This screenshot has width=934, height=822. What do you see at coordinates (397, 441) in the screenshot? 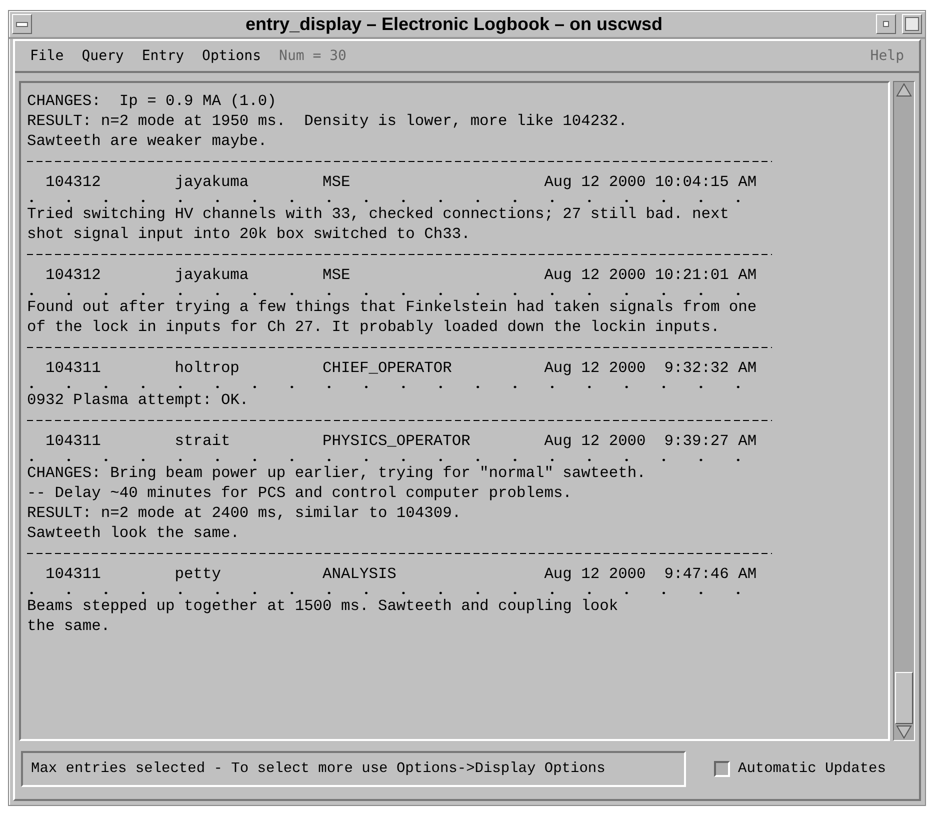
I see `category-name: PHYSICS_OPERATOR` at bounding box center [397, 441].